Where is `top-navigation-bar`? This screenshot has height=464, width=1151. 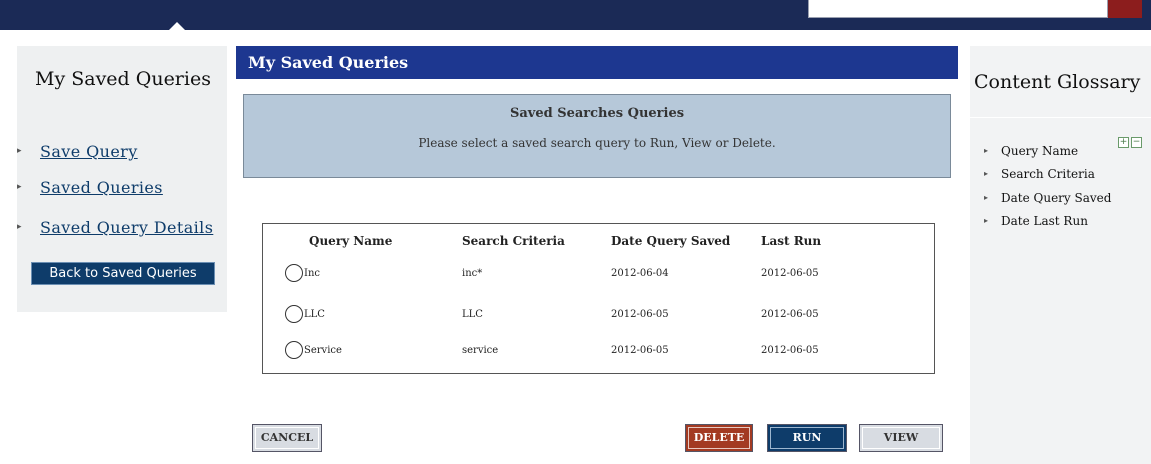
top-navigation-bar is located at coordinates (575, 15).